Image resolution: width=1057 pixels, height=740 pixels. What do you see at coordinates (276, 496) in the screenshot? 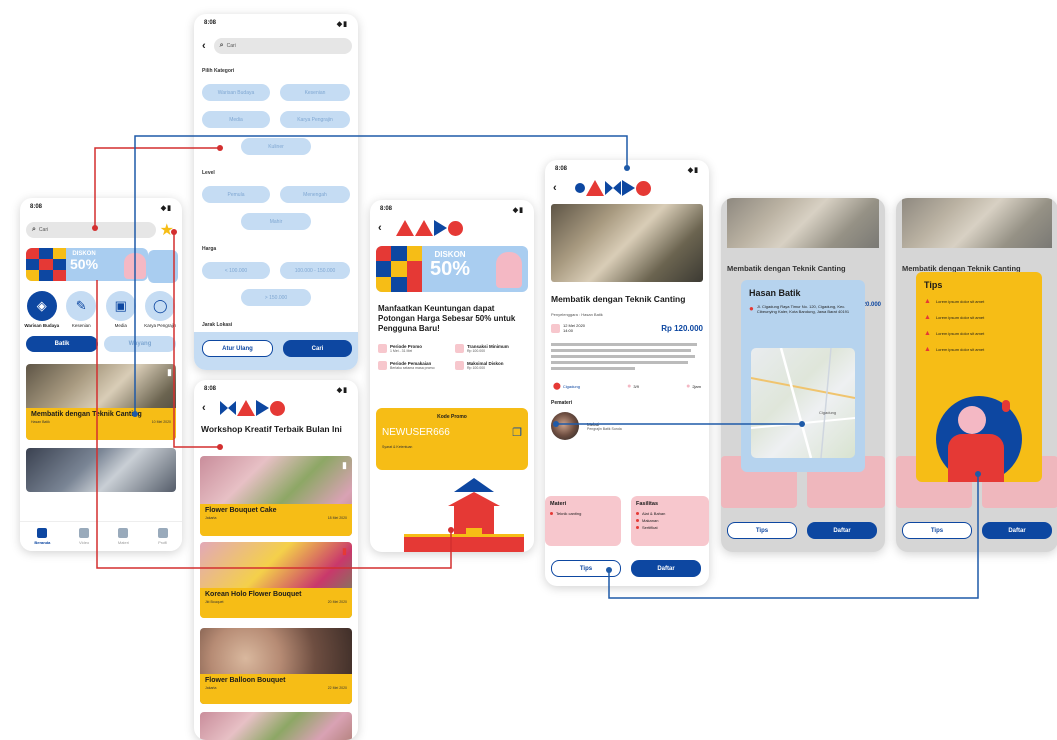
I see `workshop-item: ▮ Flower Bouquet Cake Jakarta 18 Mei 2020` at bounding box center [276, 496].